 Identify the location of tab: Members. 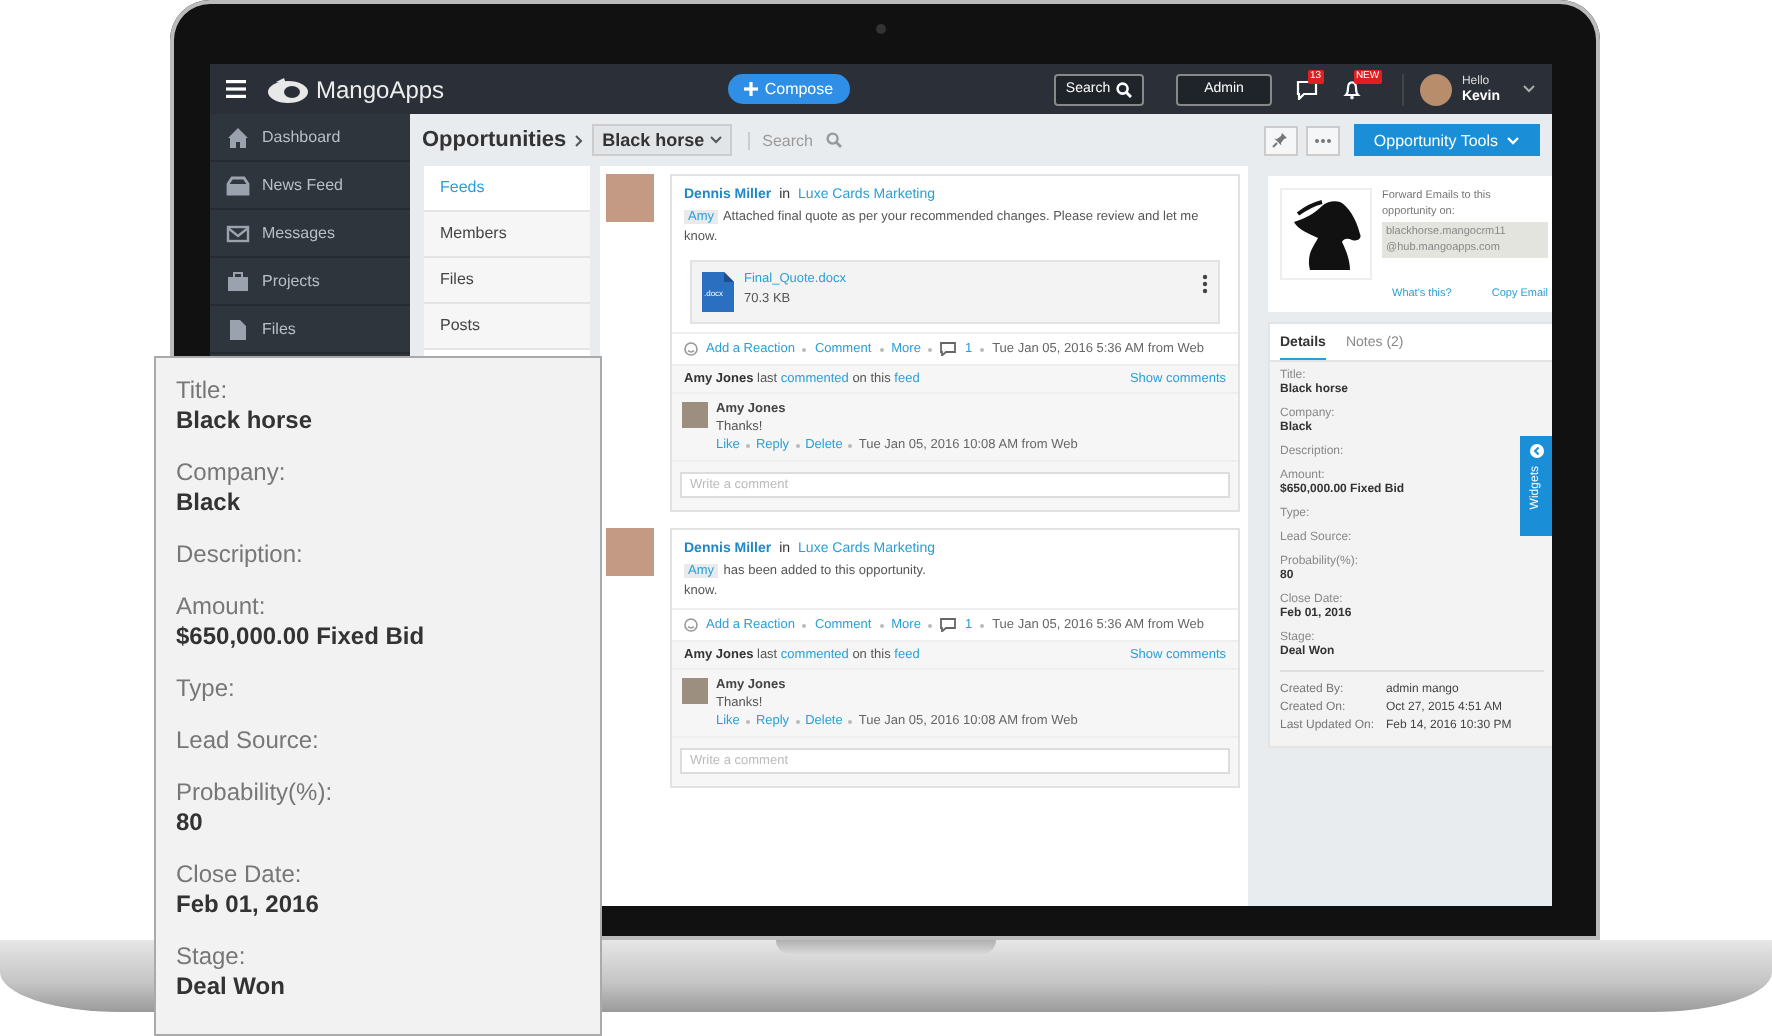
(507, 235).